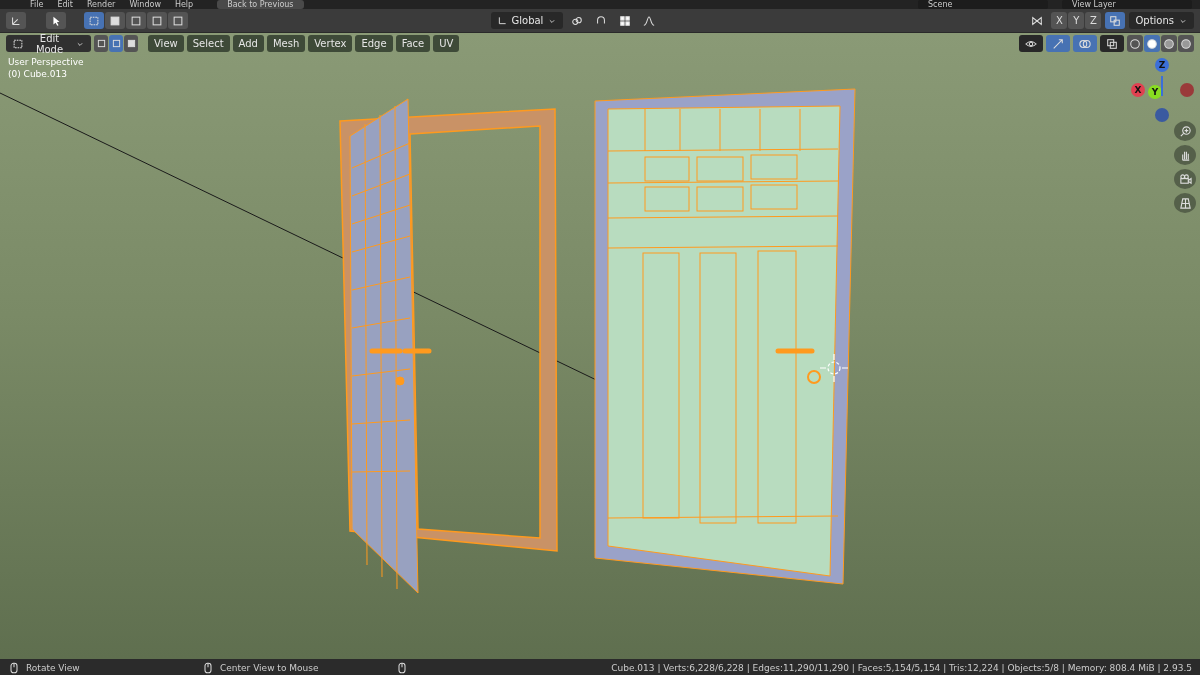 Image resolution: width=1200 pixels, height=675 pixels. I want to click on negative-z-handle, so click(1162, 115).